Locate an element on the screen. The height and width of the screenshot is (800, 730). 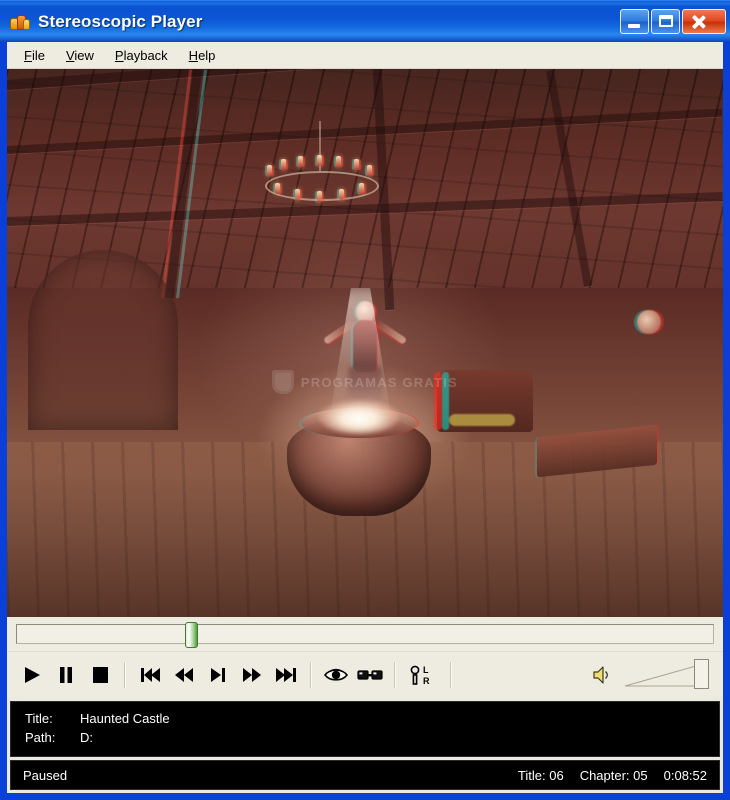
seek-slider is located at coordinates (365, 635).